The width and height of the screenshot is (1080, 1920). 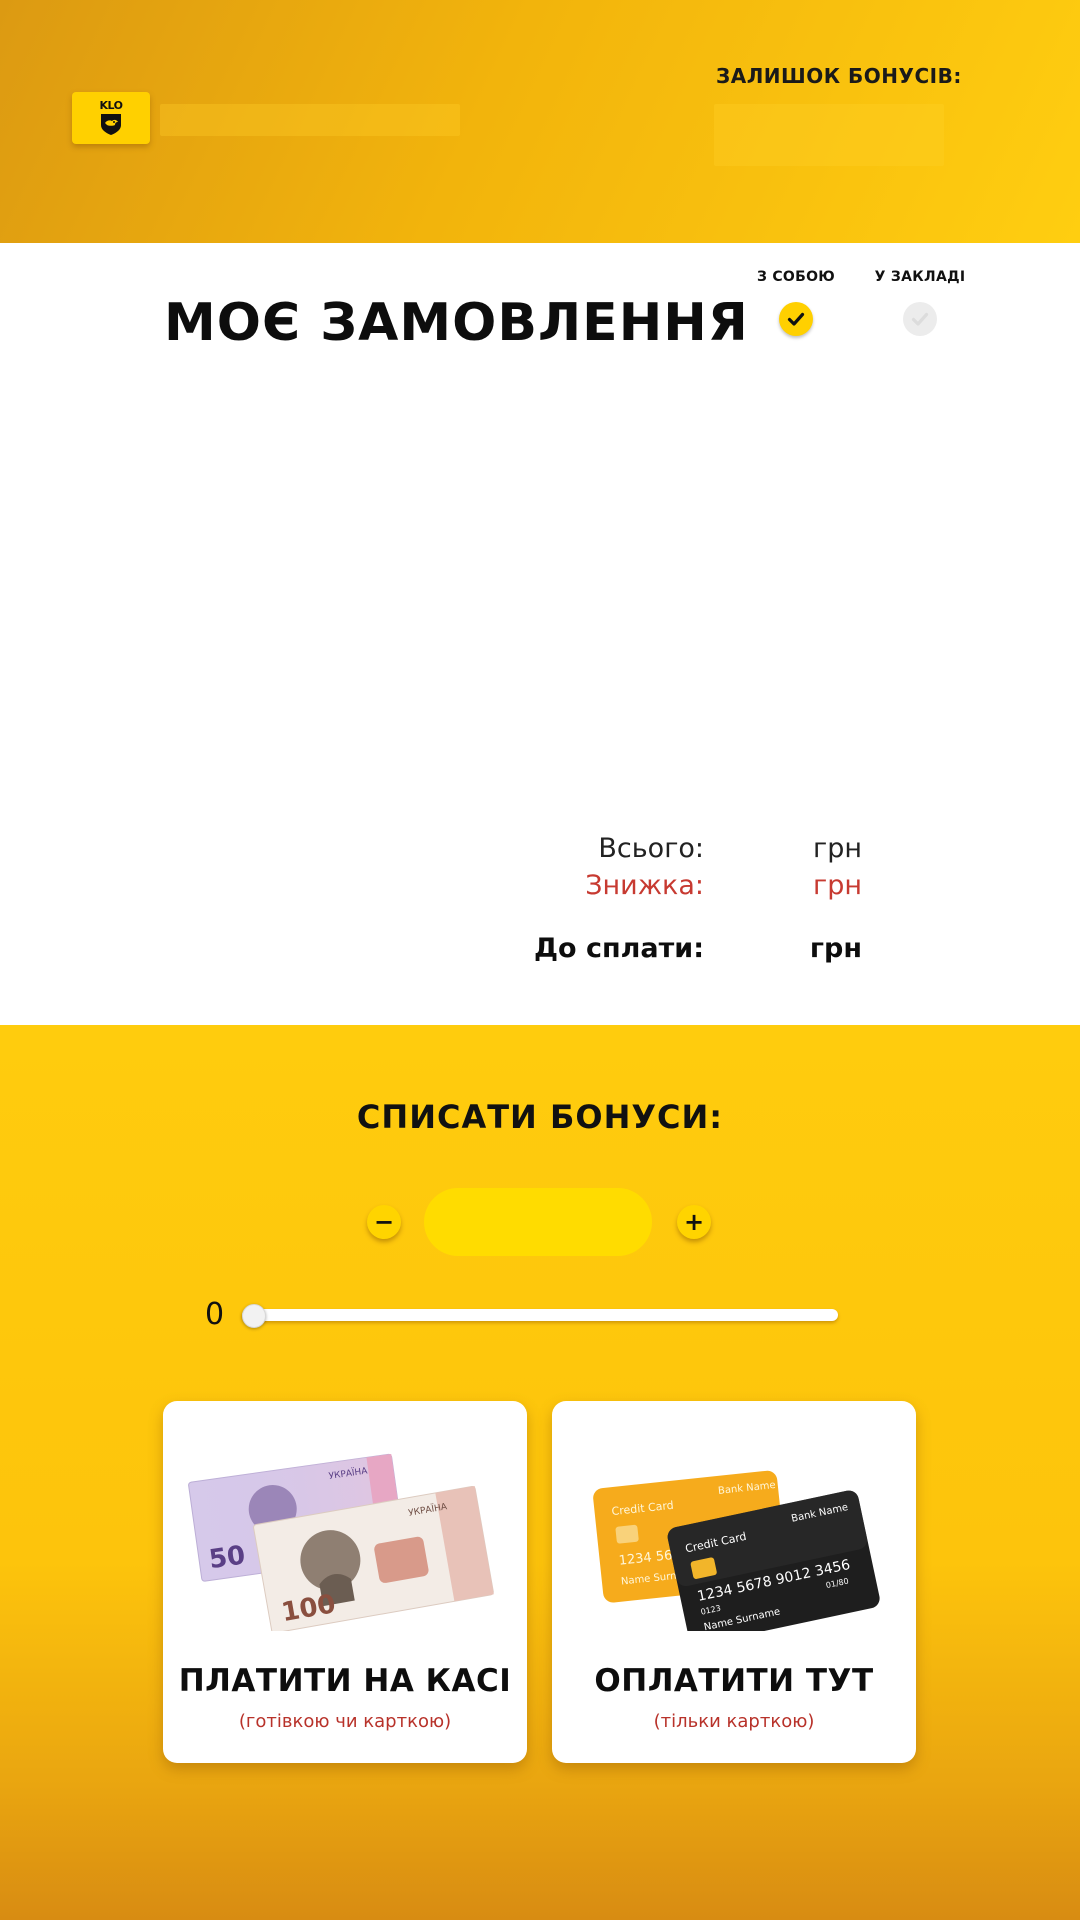 I want to click on pay-here-title: ОПЛАТИТИ ТУТ, so click(x=734, y=1681).